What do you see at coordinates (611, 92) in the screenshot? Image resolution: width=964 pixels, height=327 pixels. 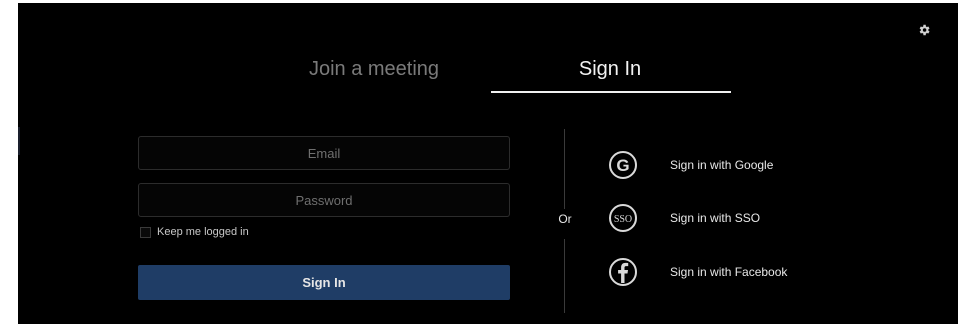 I see `active-tab-underline` at bounding box center [611, 92].